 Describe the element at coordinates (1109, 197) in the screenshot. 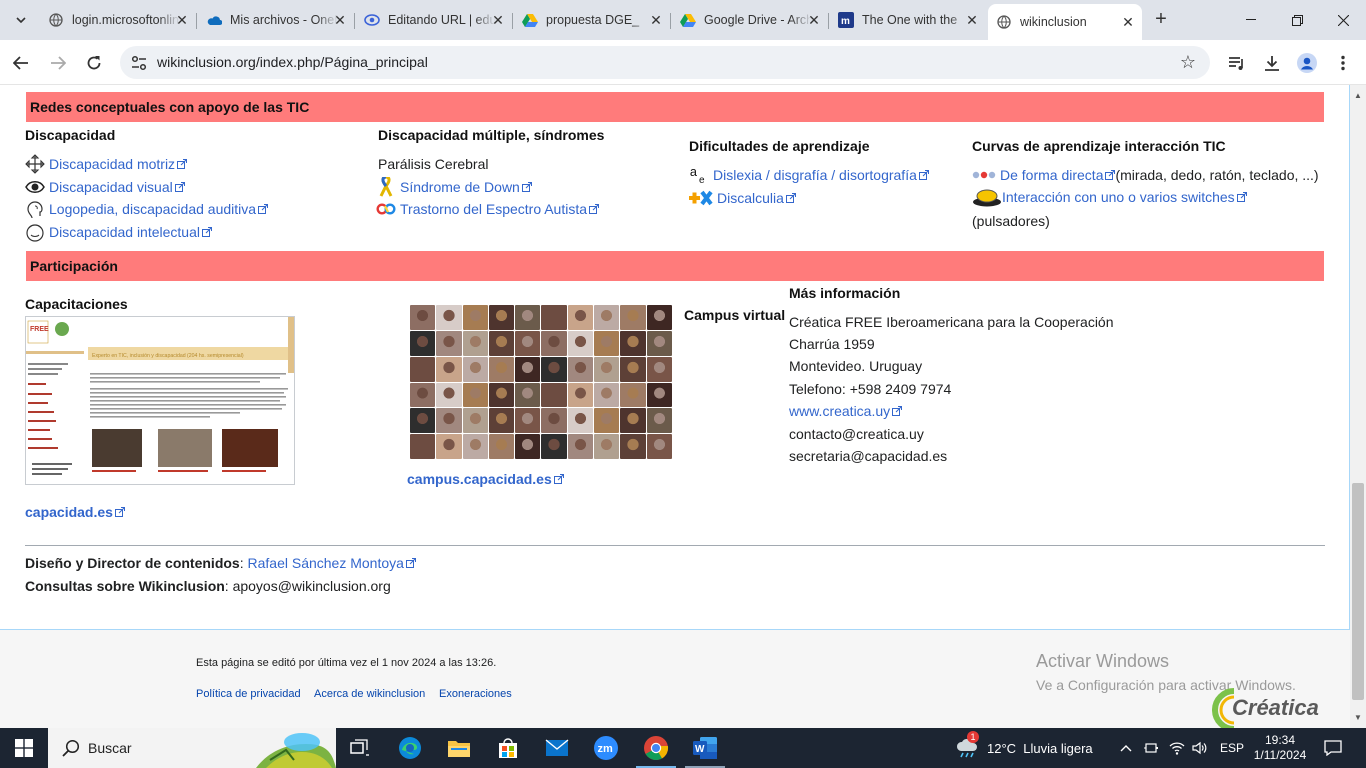

I see `link-switches: Interacción con uno o varios switches` at that location.